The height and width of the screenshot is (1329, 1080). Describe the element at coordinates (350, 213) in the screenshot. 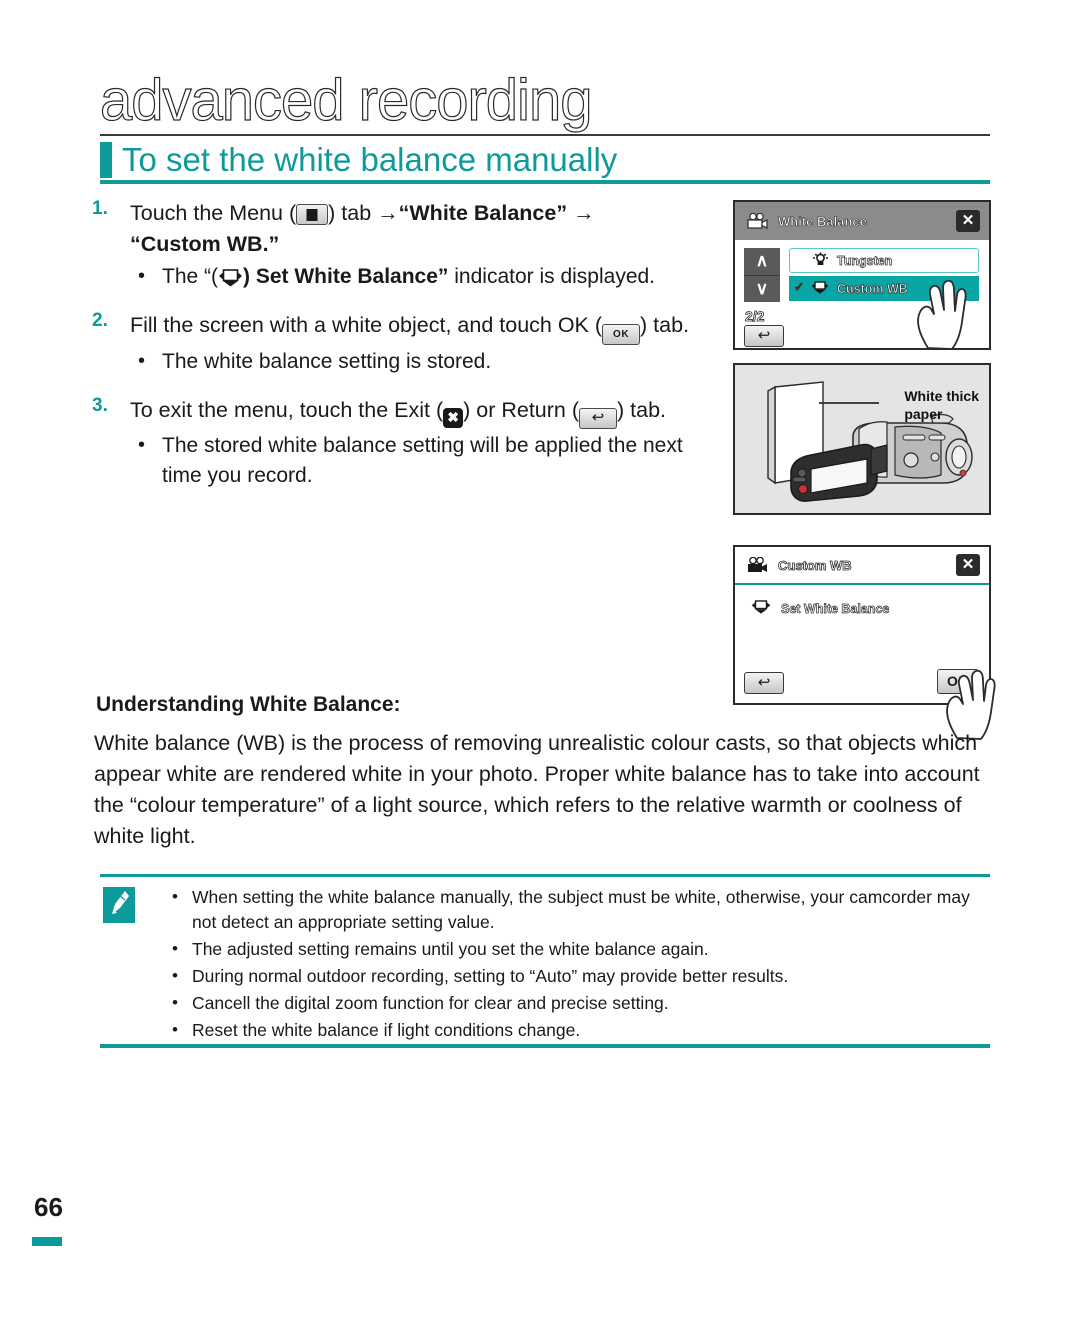

I see `step-1-text-b: ) tab` at that location.